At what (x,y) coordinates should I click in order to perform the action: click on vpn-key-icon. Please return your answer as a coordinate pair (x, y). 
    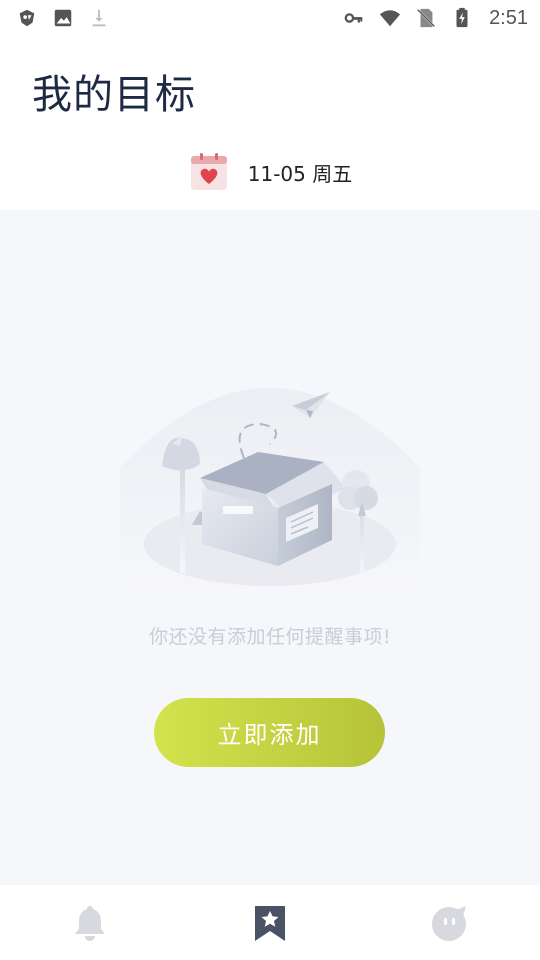
    Looking at the image, I should click on (353, 18).